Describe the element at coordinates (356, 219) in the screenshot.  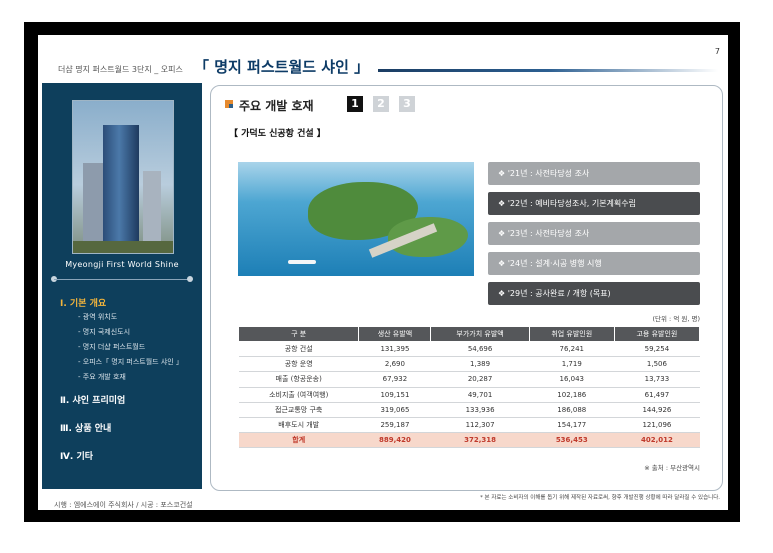
I see `airport-island-image` at that location.